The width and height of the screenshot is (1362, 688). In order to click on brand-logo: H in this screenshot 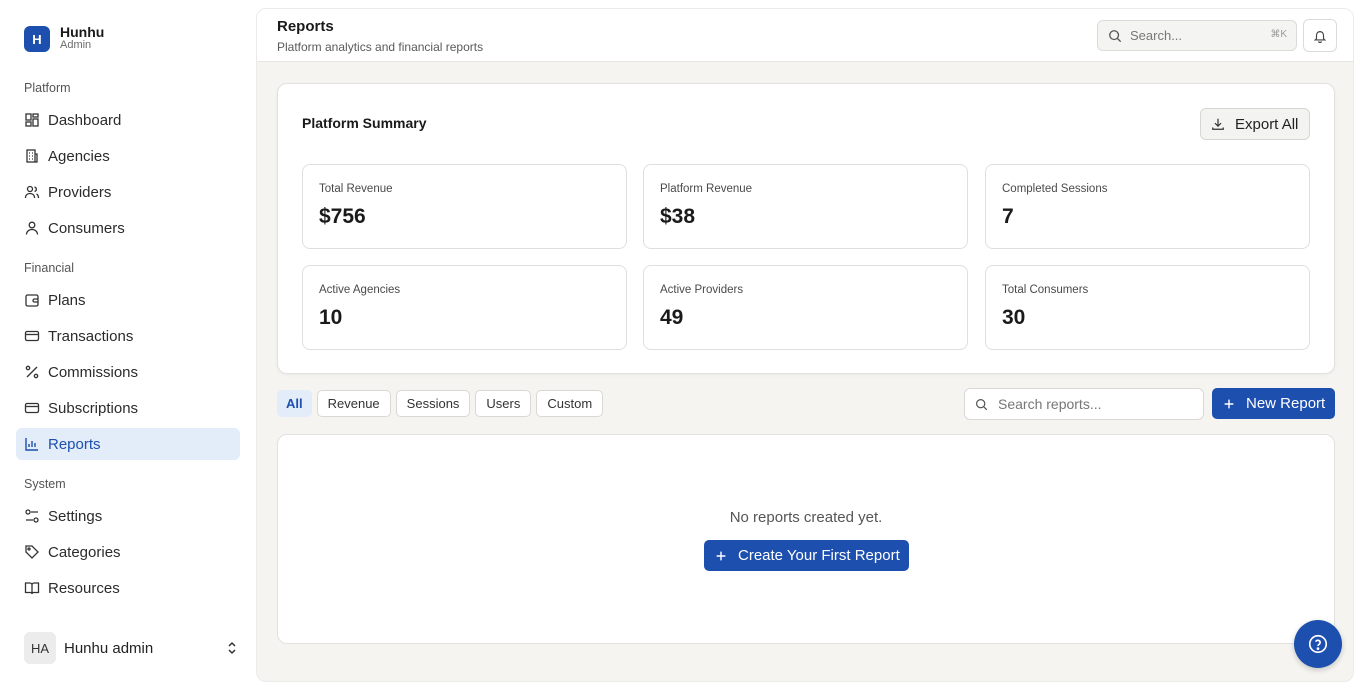, I will do `click(37, 39)`.